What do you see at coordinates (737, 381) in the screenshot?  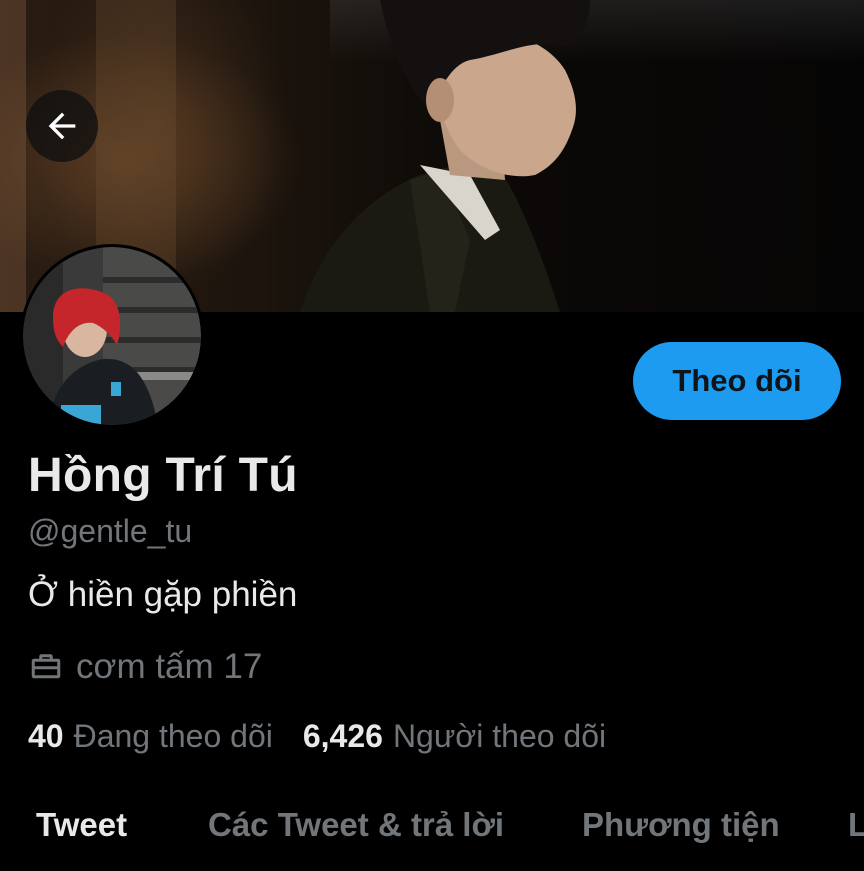 I see `follow-button: Theo dõi` at bounding box center [737, 381].